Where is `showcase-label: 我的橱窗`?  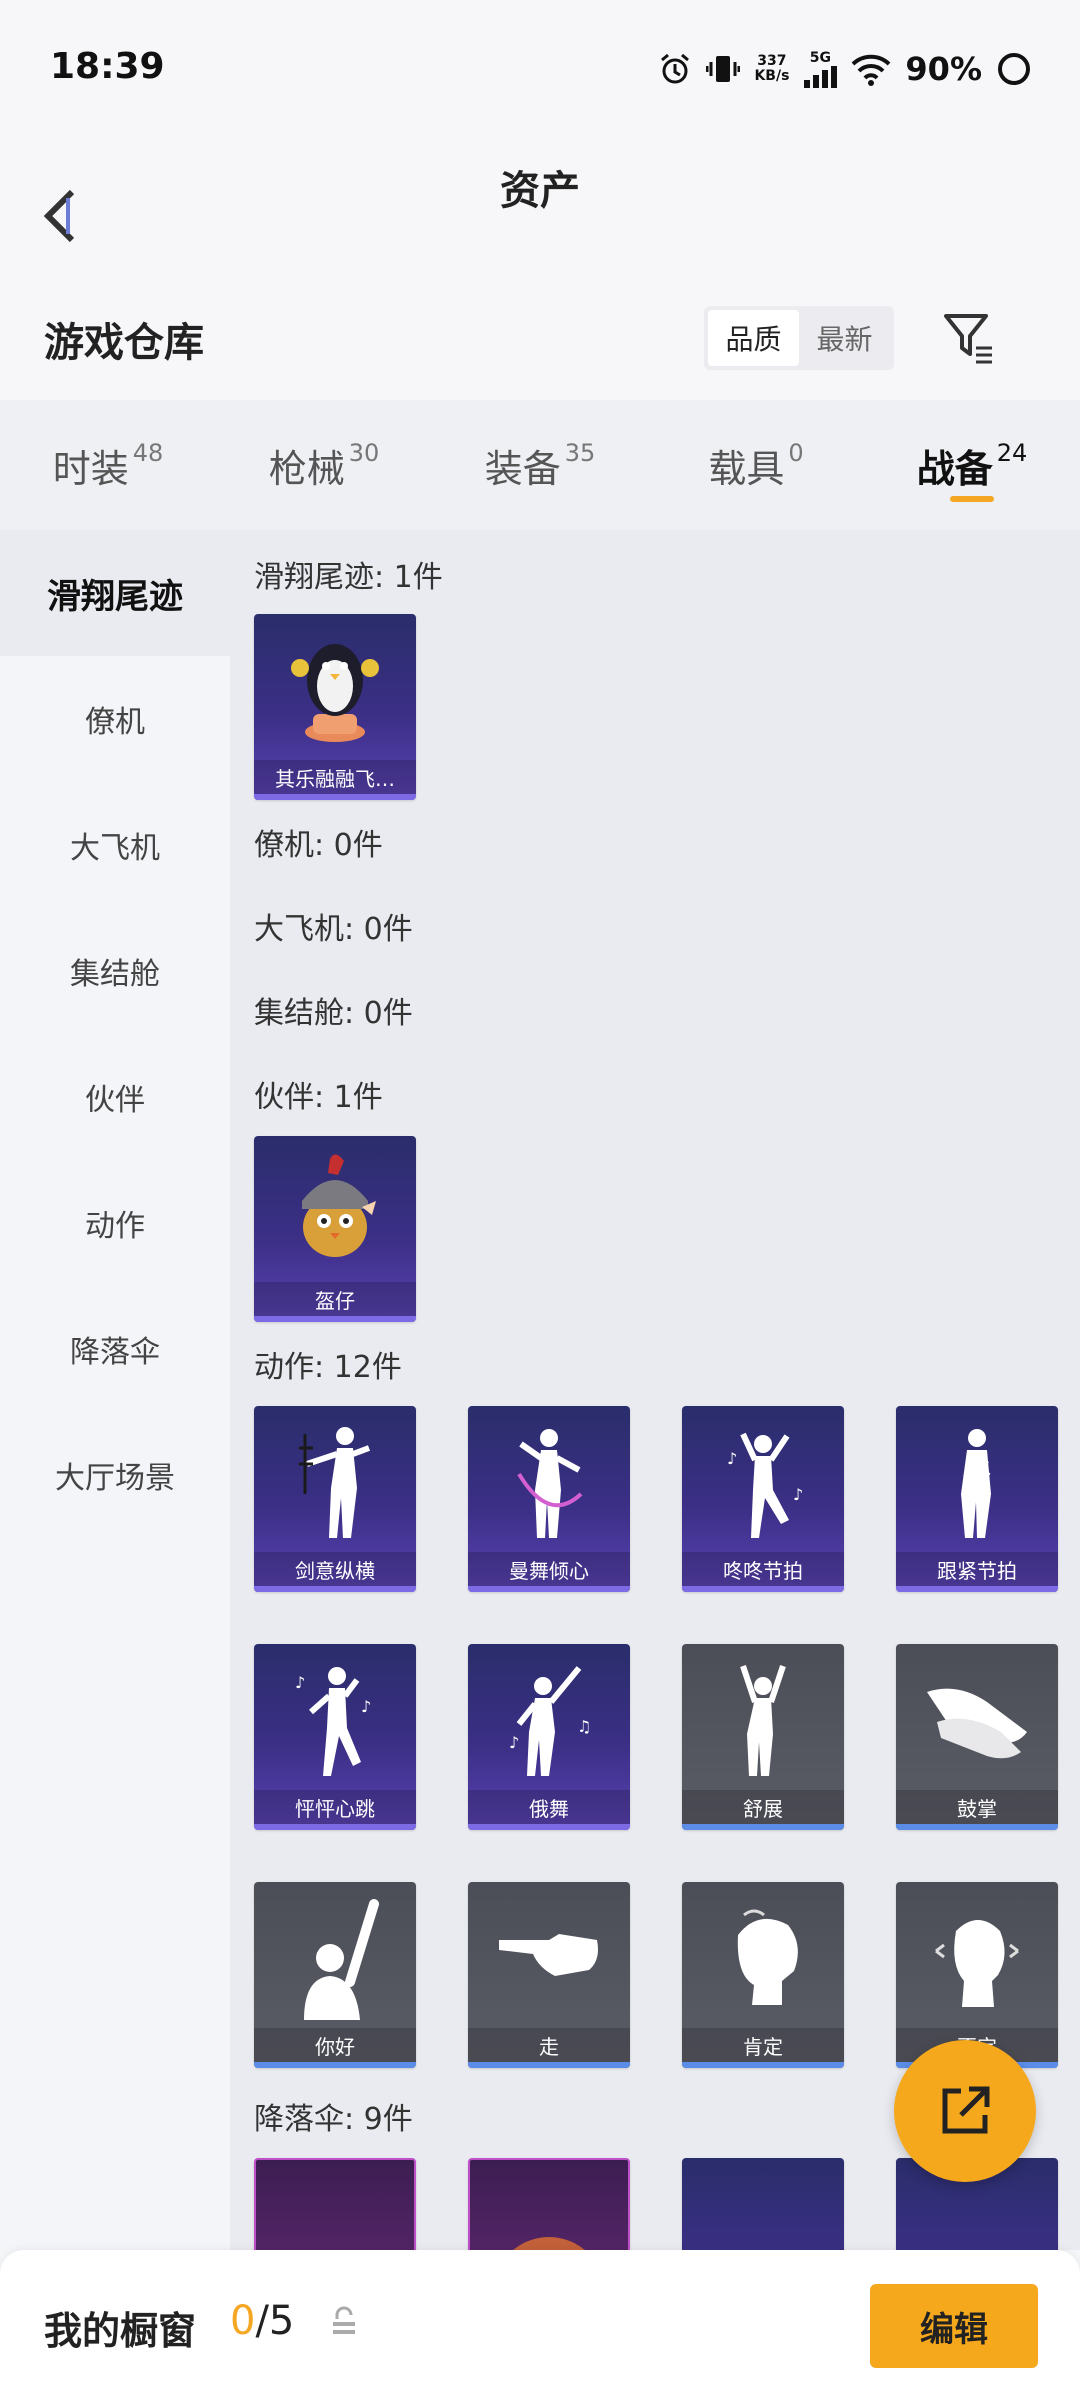
showcase-label: 我的橱窗 is located at coordinates (120, 2331).